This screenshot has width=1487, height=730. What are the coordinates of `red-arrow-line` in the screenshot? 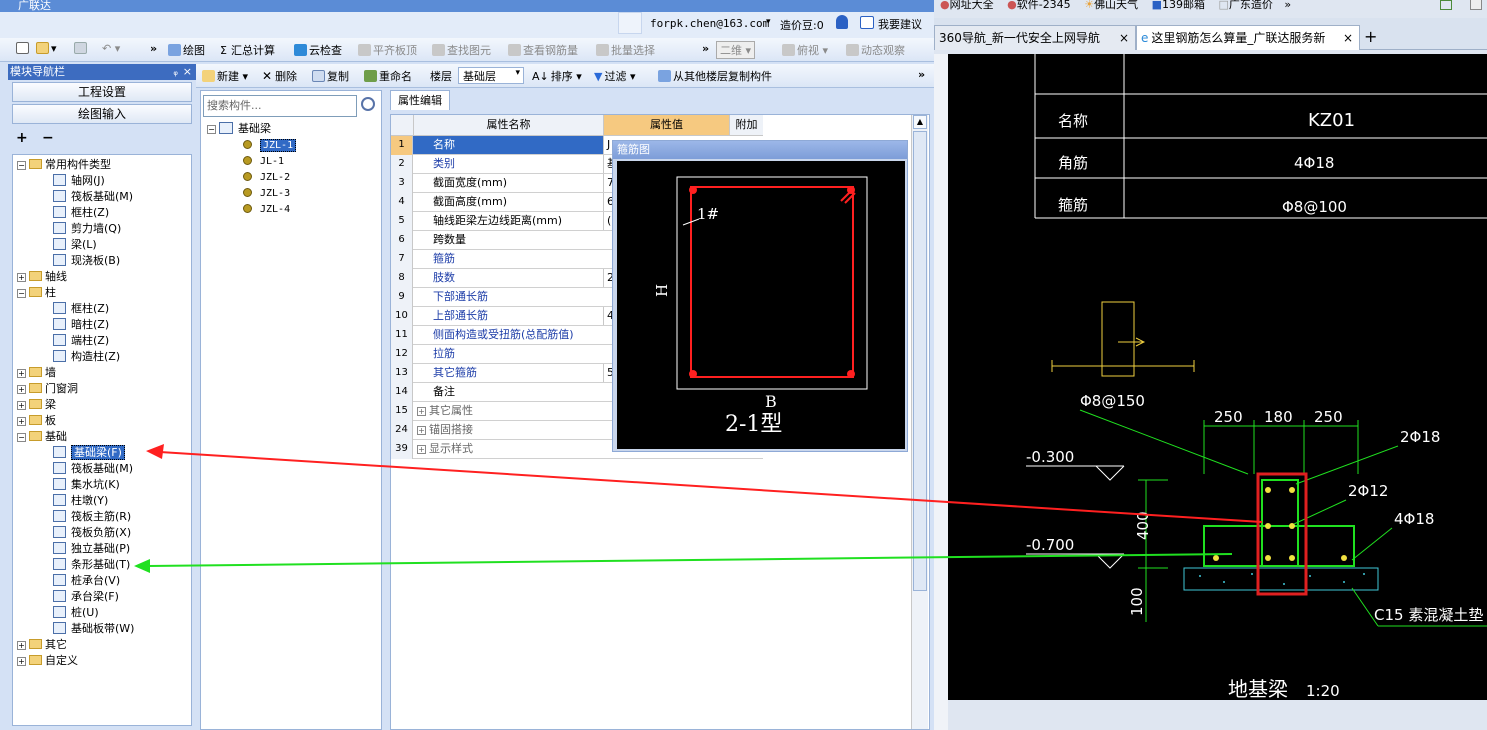 It's located at (711, 487).